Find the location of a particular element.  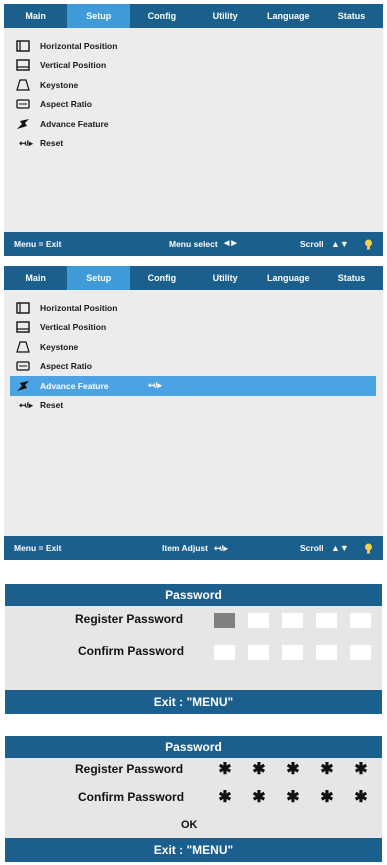

register-password-mask-2: ✱ is located at coordinates (259, 770).